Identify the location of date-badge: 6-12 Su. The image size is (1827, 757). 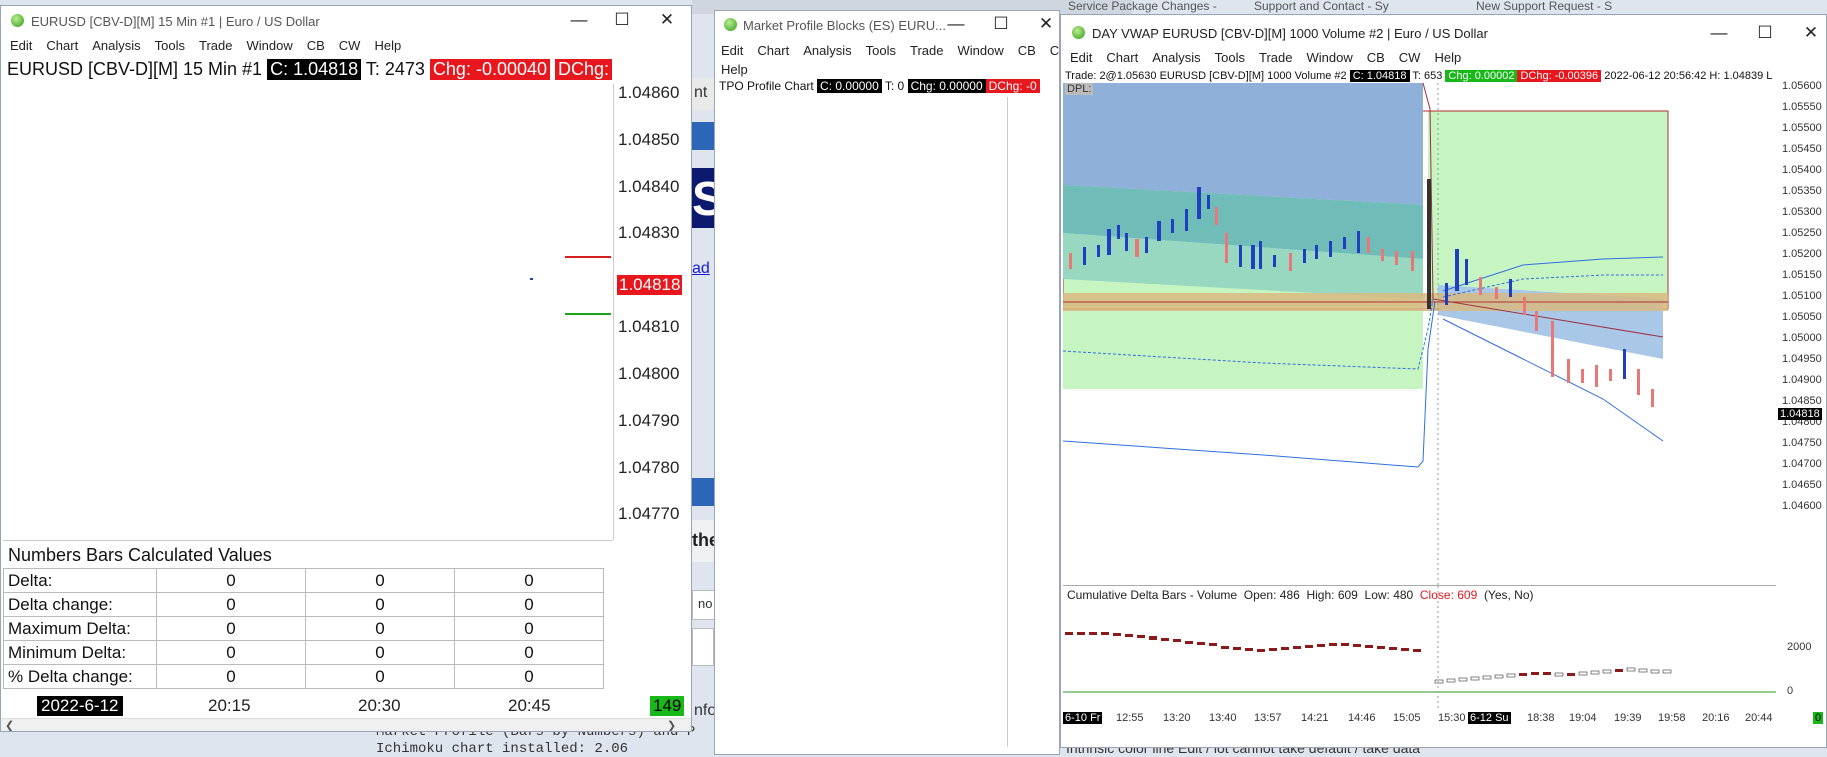
(1489, 718).